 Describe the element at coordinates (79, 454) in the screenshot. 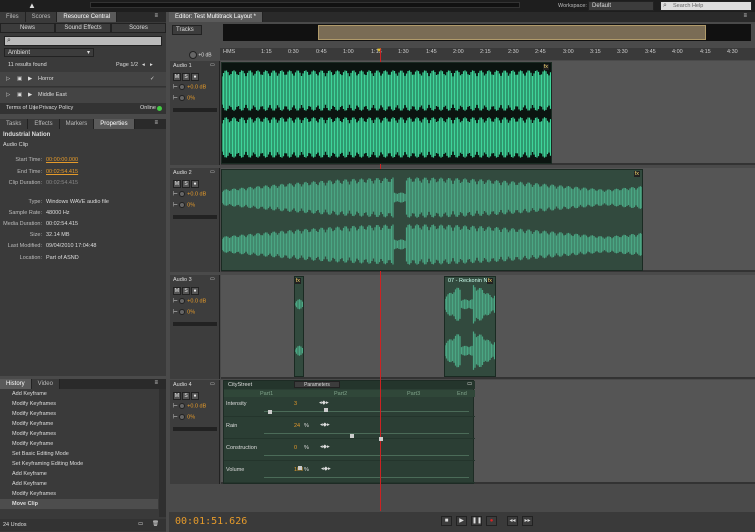

I see `history-item: Set Basic Editing Mode` at that location.